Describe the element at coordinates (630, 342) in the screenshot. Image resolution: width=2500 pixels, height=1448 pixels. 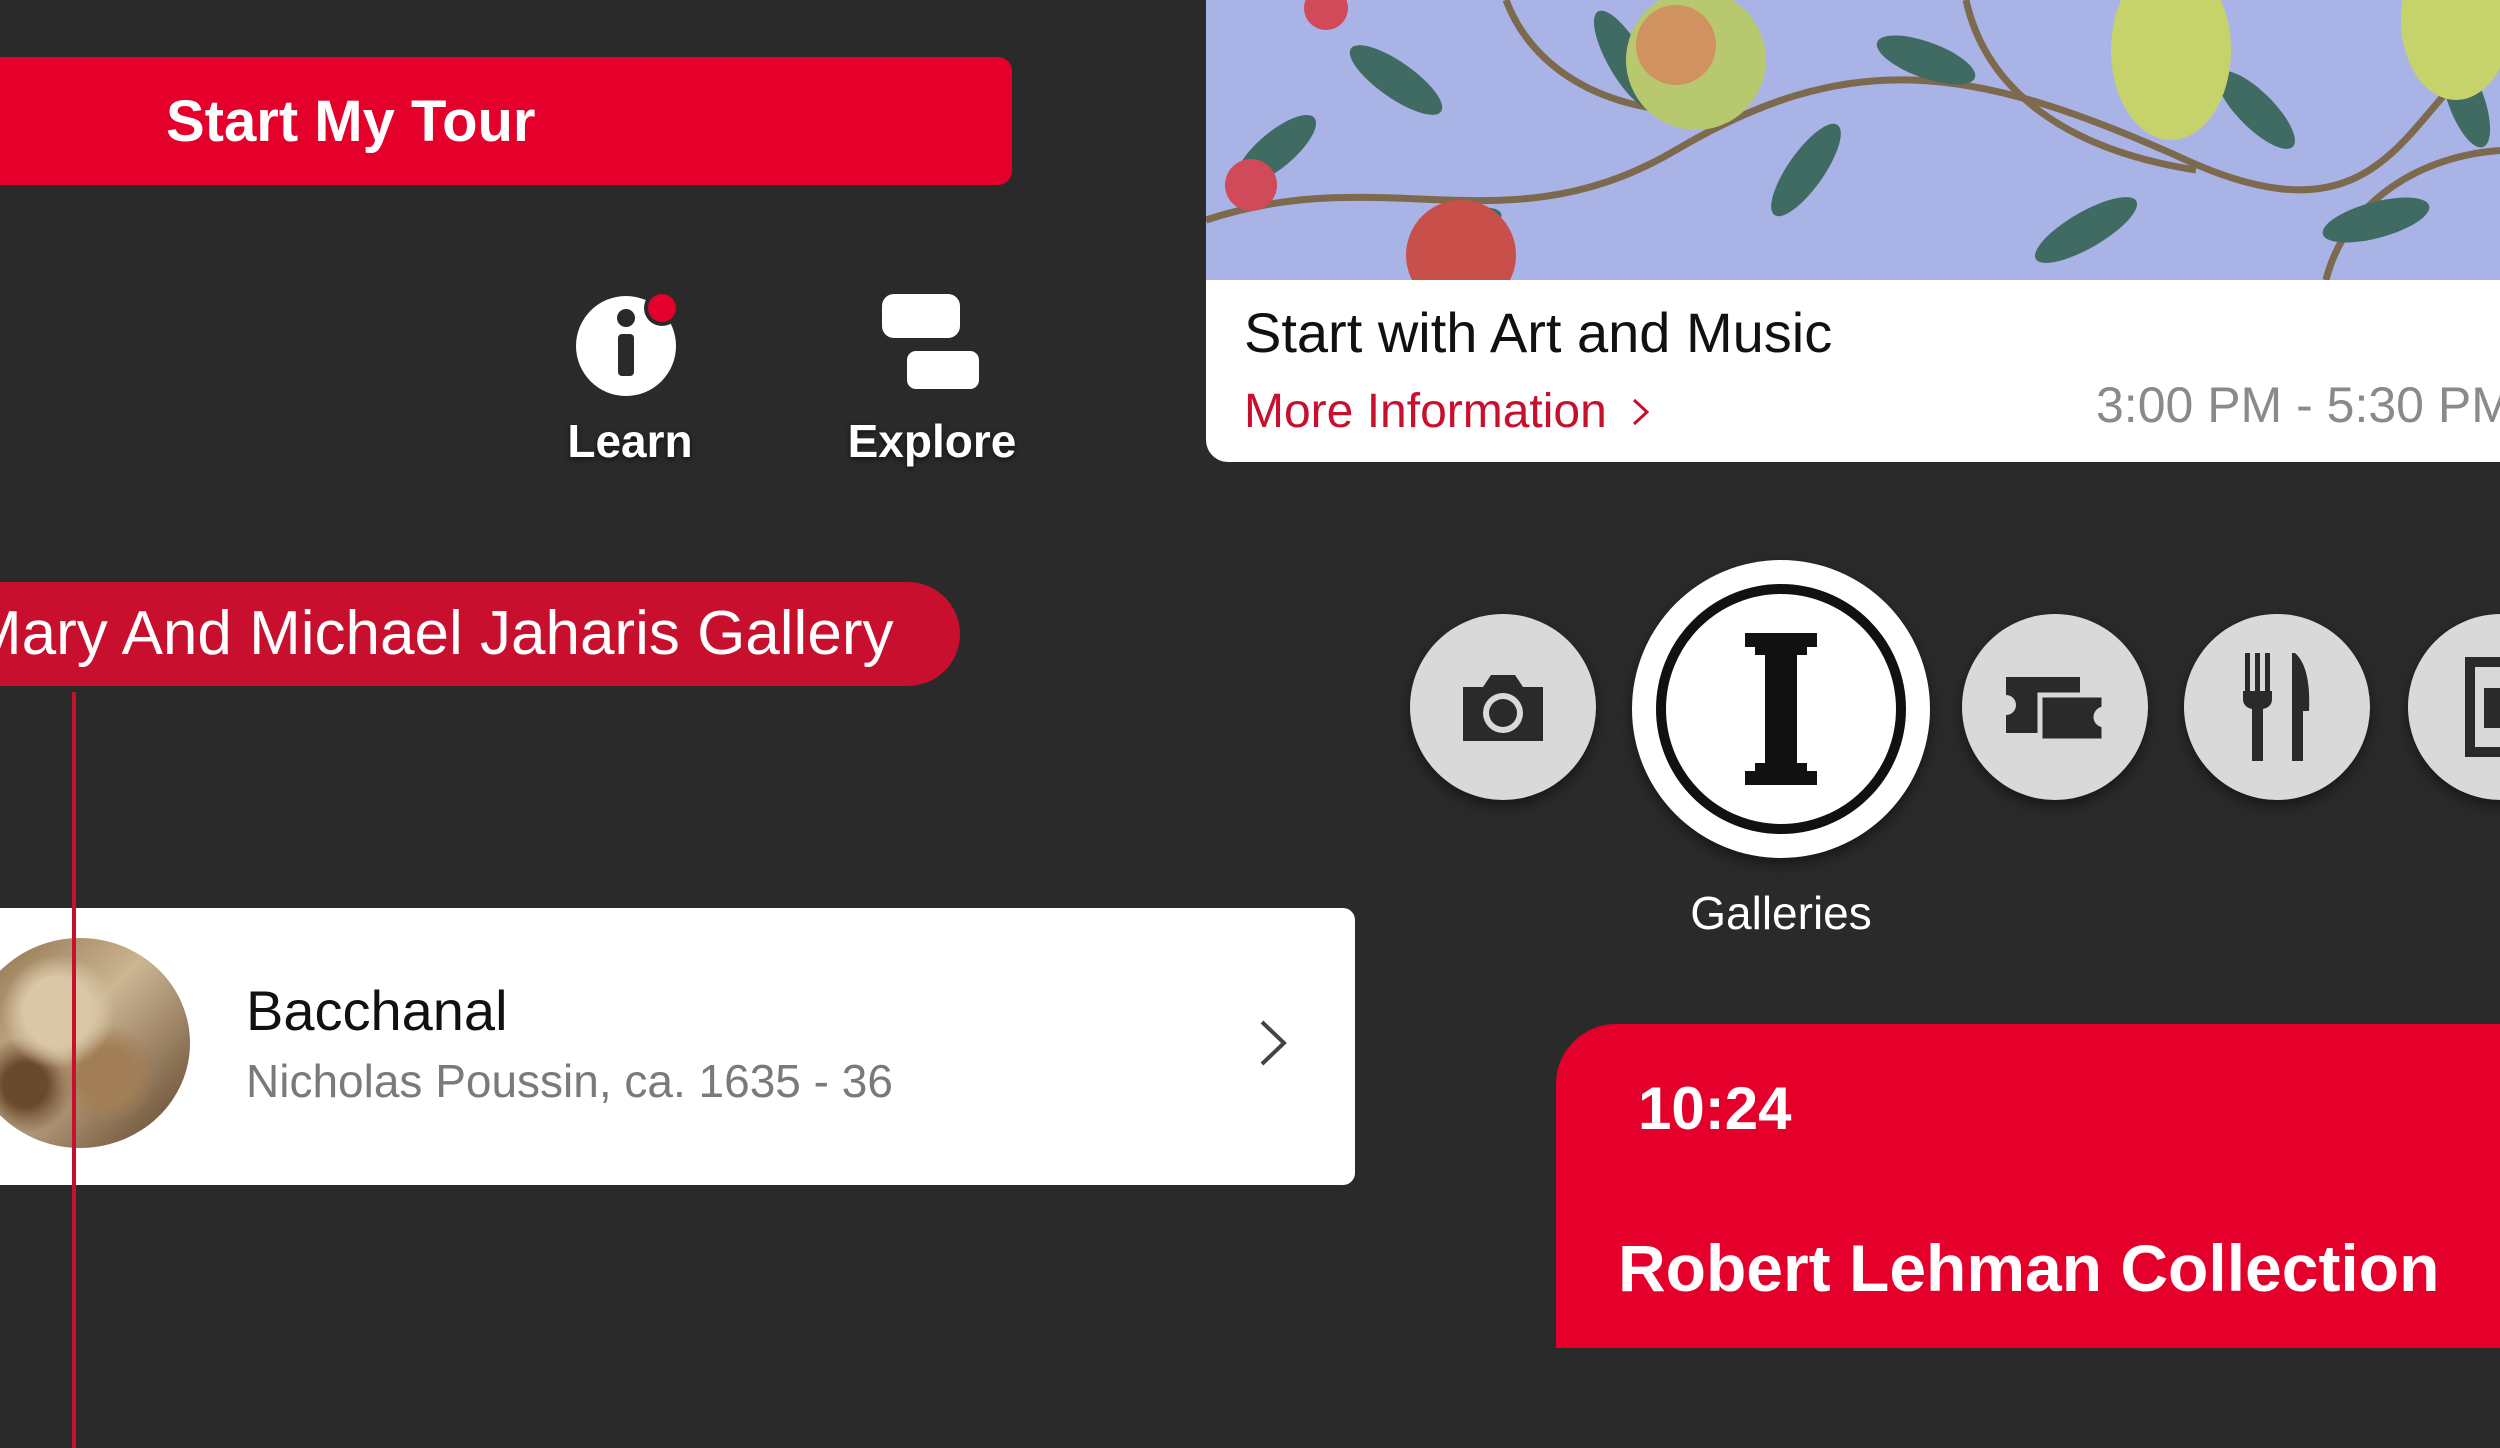
I see `info-icon` at that location.